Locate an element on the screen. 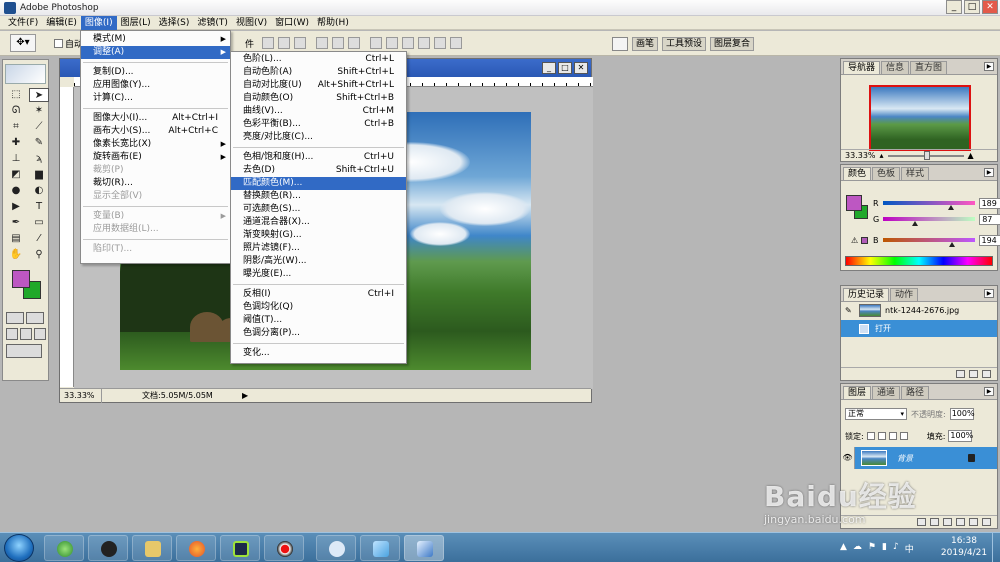 The width and height of the screenshot is (1000, 562). history-state: 打开 is located at coordinates (919, 328).